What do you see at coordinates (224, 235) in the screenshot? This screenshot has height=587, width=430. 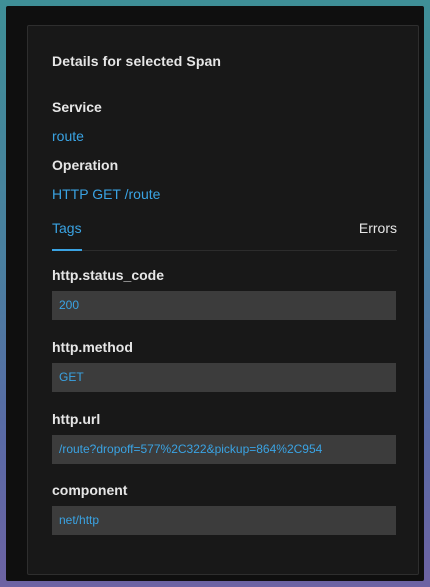 I see `details-tabs: Tags Errors` at bounding box center [224, 235].